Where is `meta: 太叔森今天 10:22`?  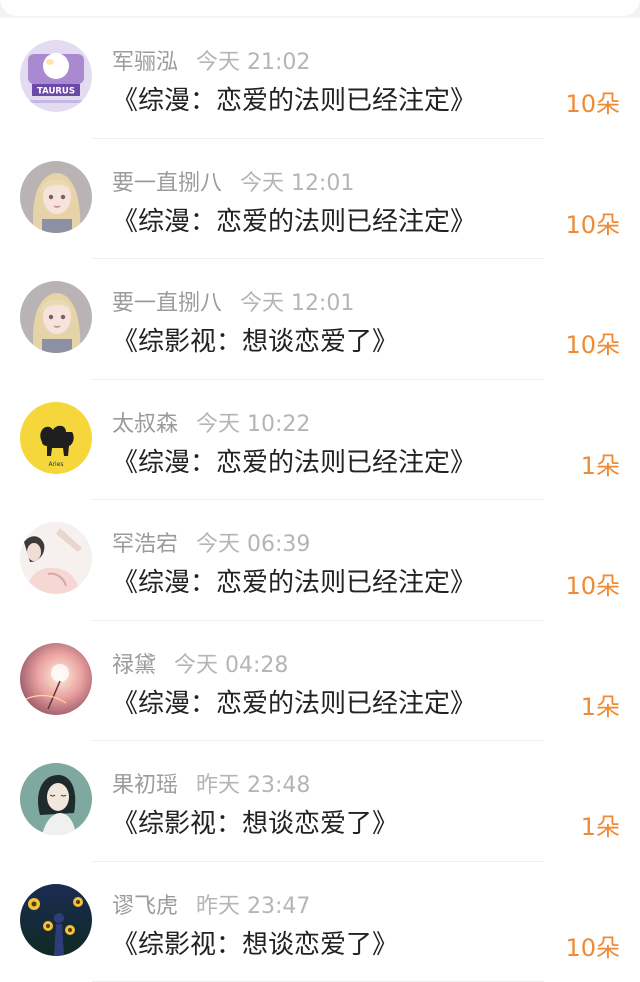
meta: 太叔森今天 10:22 is located at coordinates (211, 422).